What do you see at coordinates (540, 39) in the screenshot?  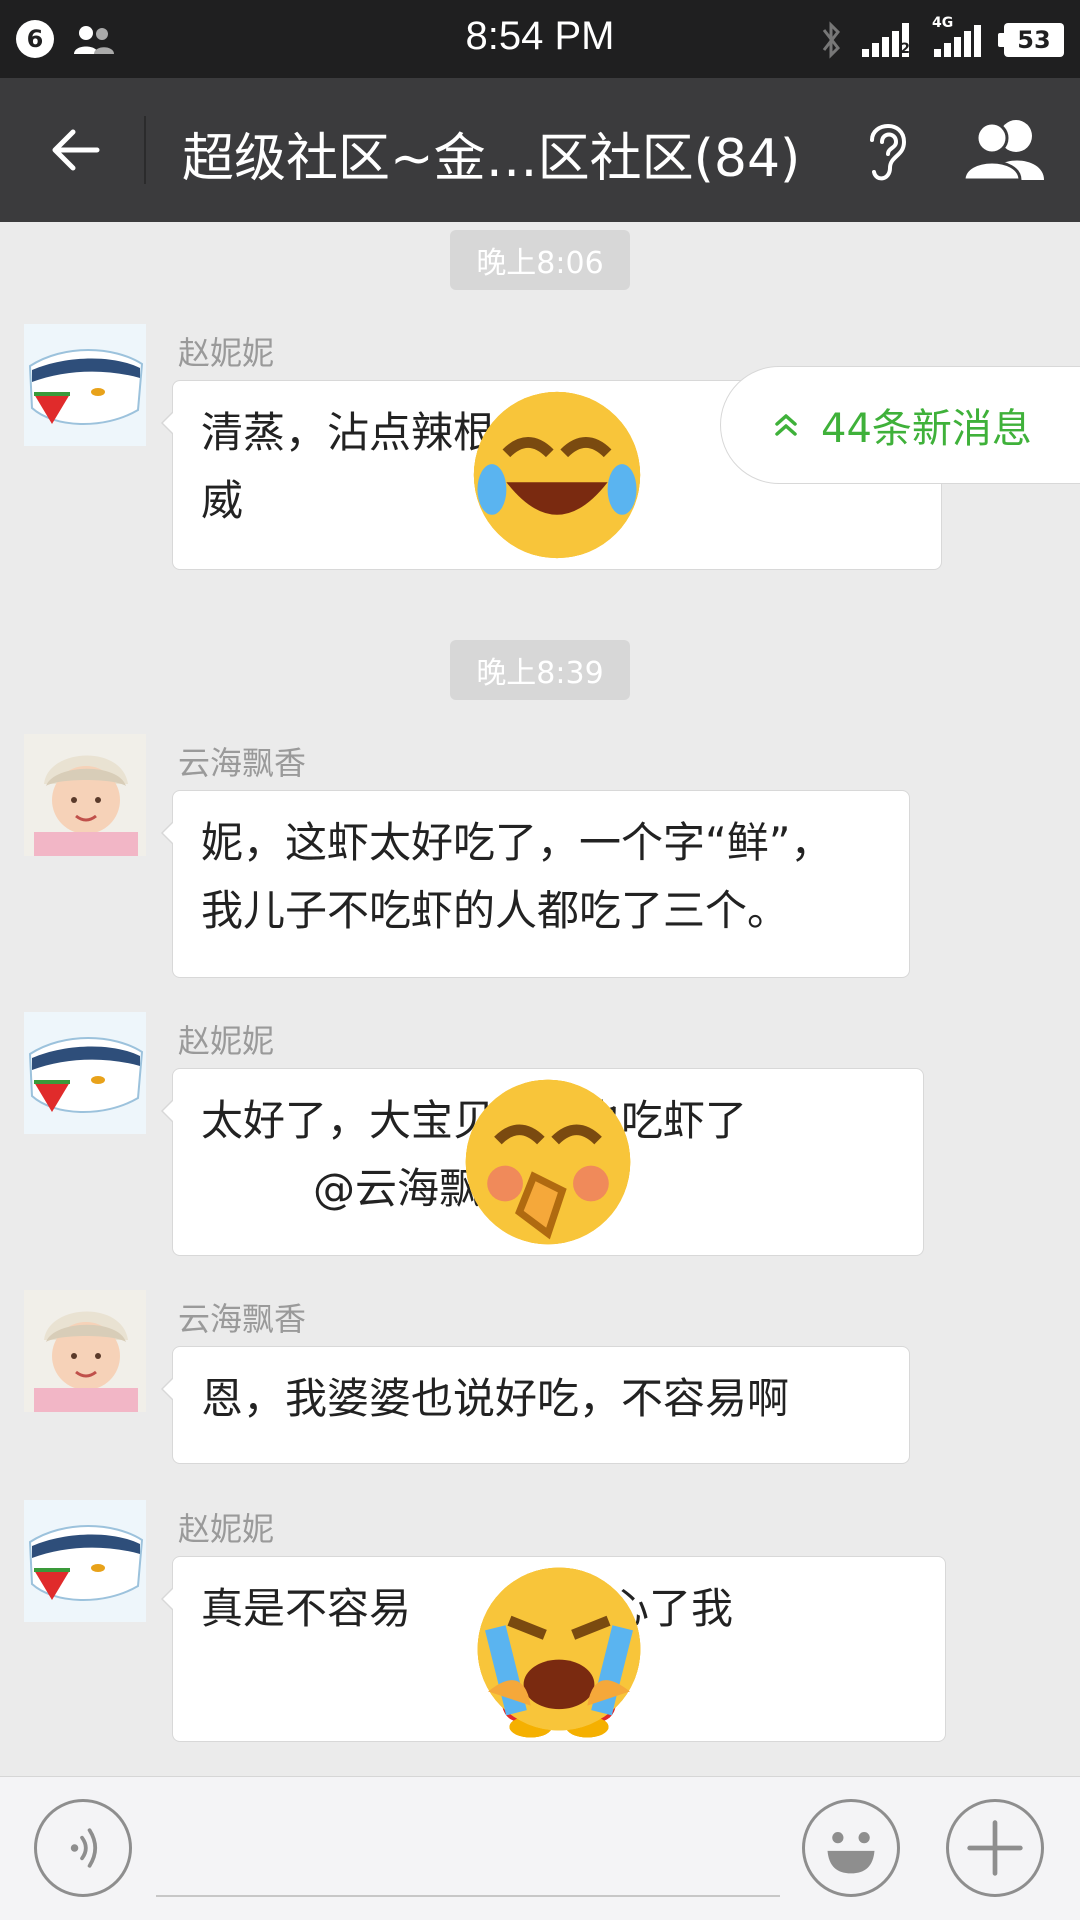 I see `status-bar: 6 8:54 PM 2 4G 53` at bounding box center [540, 39].